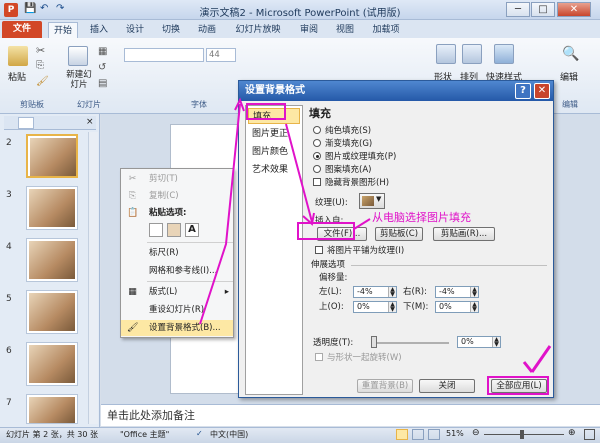  Describe the element at coordinates (418, 434) in the screenshot. I see `sorter-view-icon` at that location.